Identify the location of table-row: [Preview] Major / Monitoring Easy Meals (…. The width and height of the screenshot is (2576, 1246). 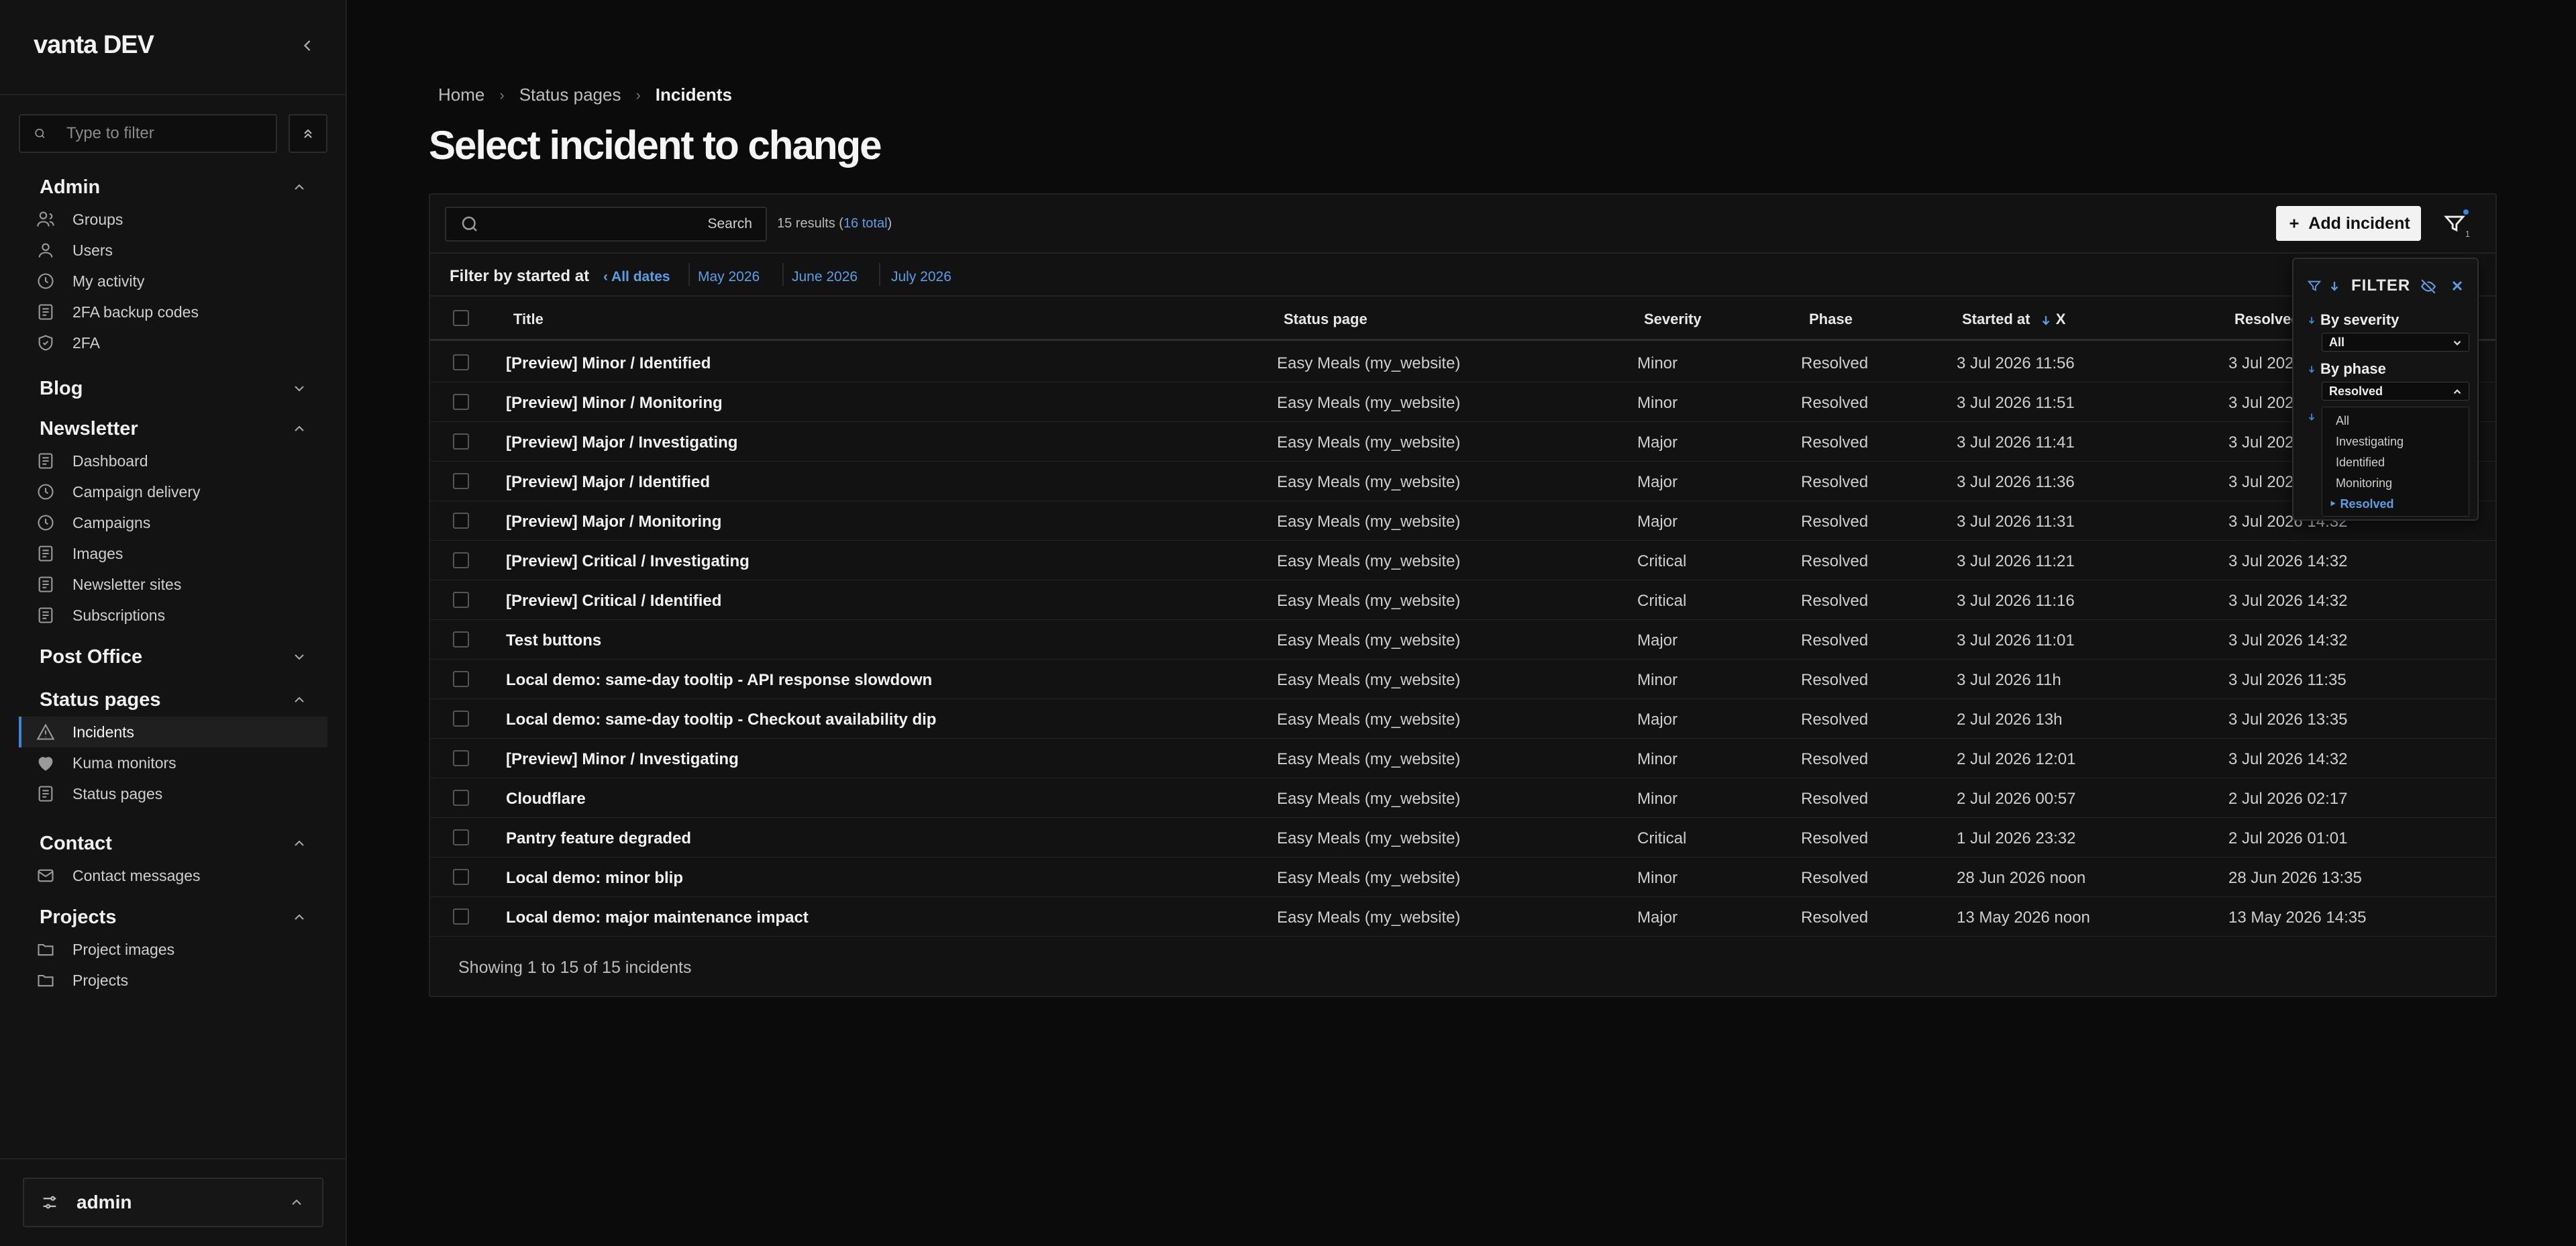
(1462, 521).